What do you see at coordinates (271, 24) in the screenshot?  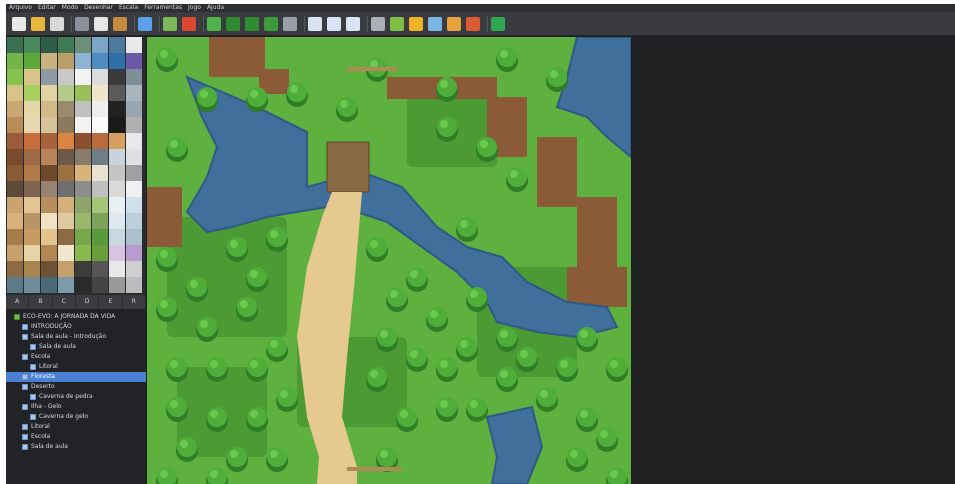 I see `fill-tool-icon` at bounding box center [271, 24].